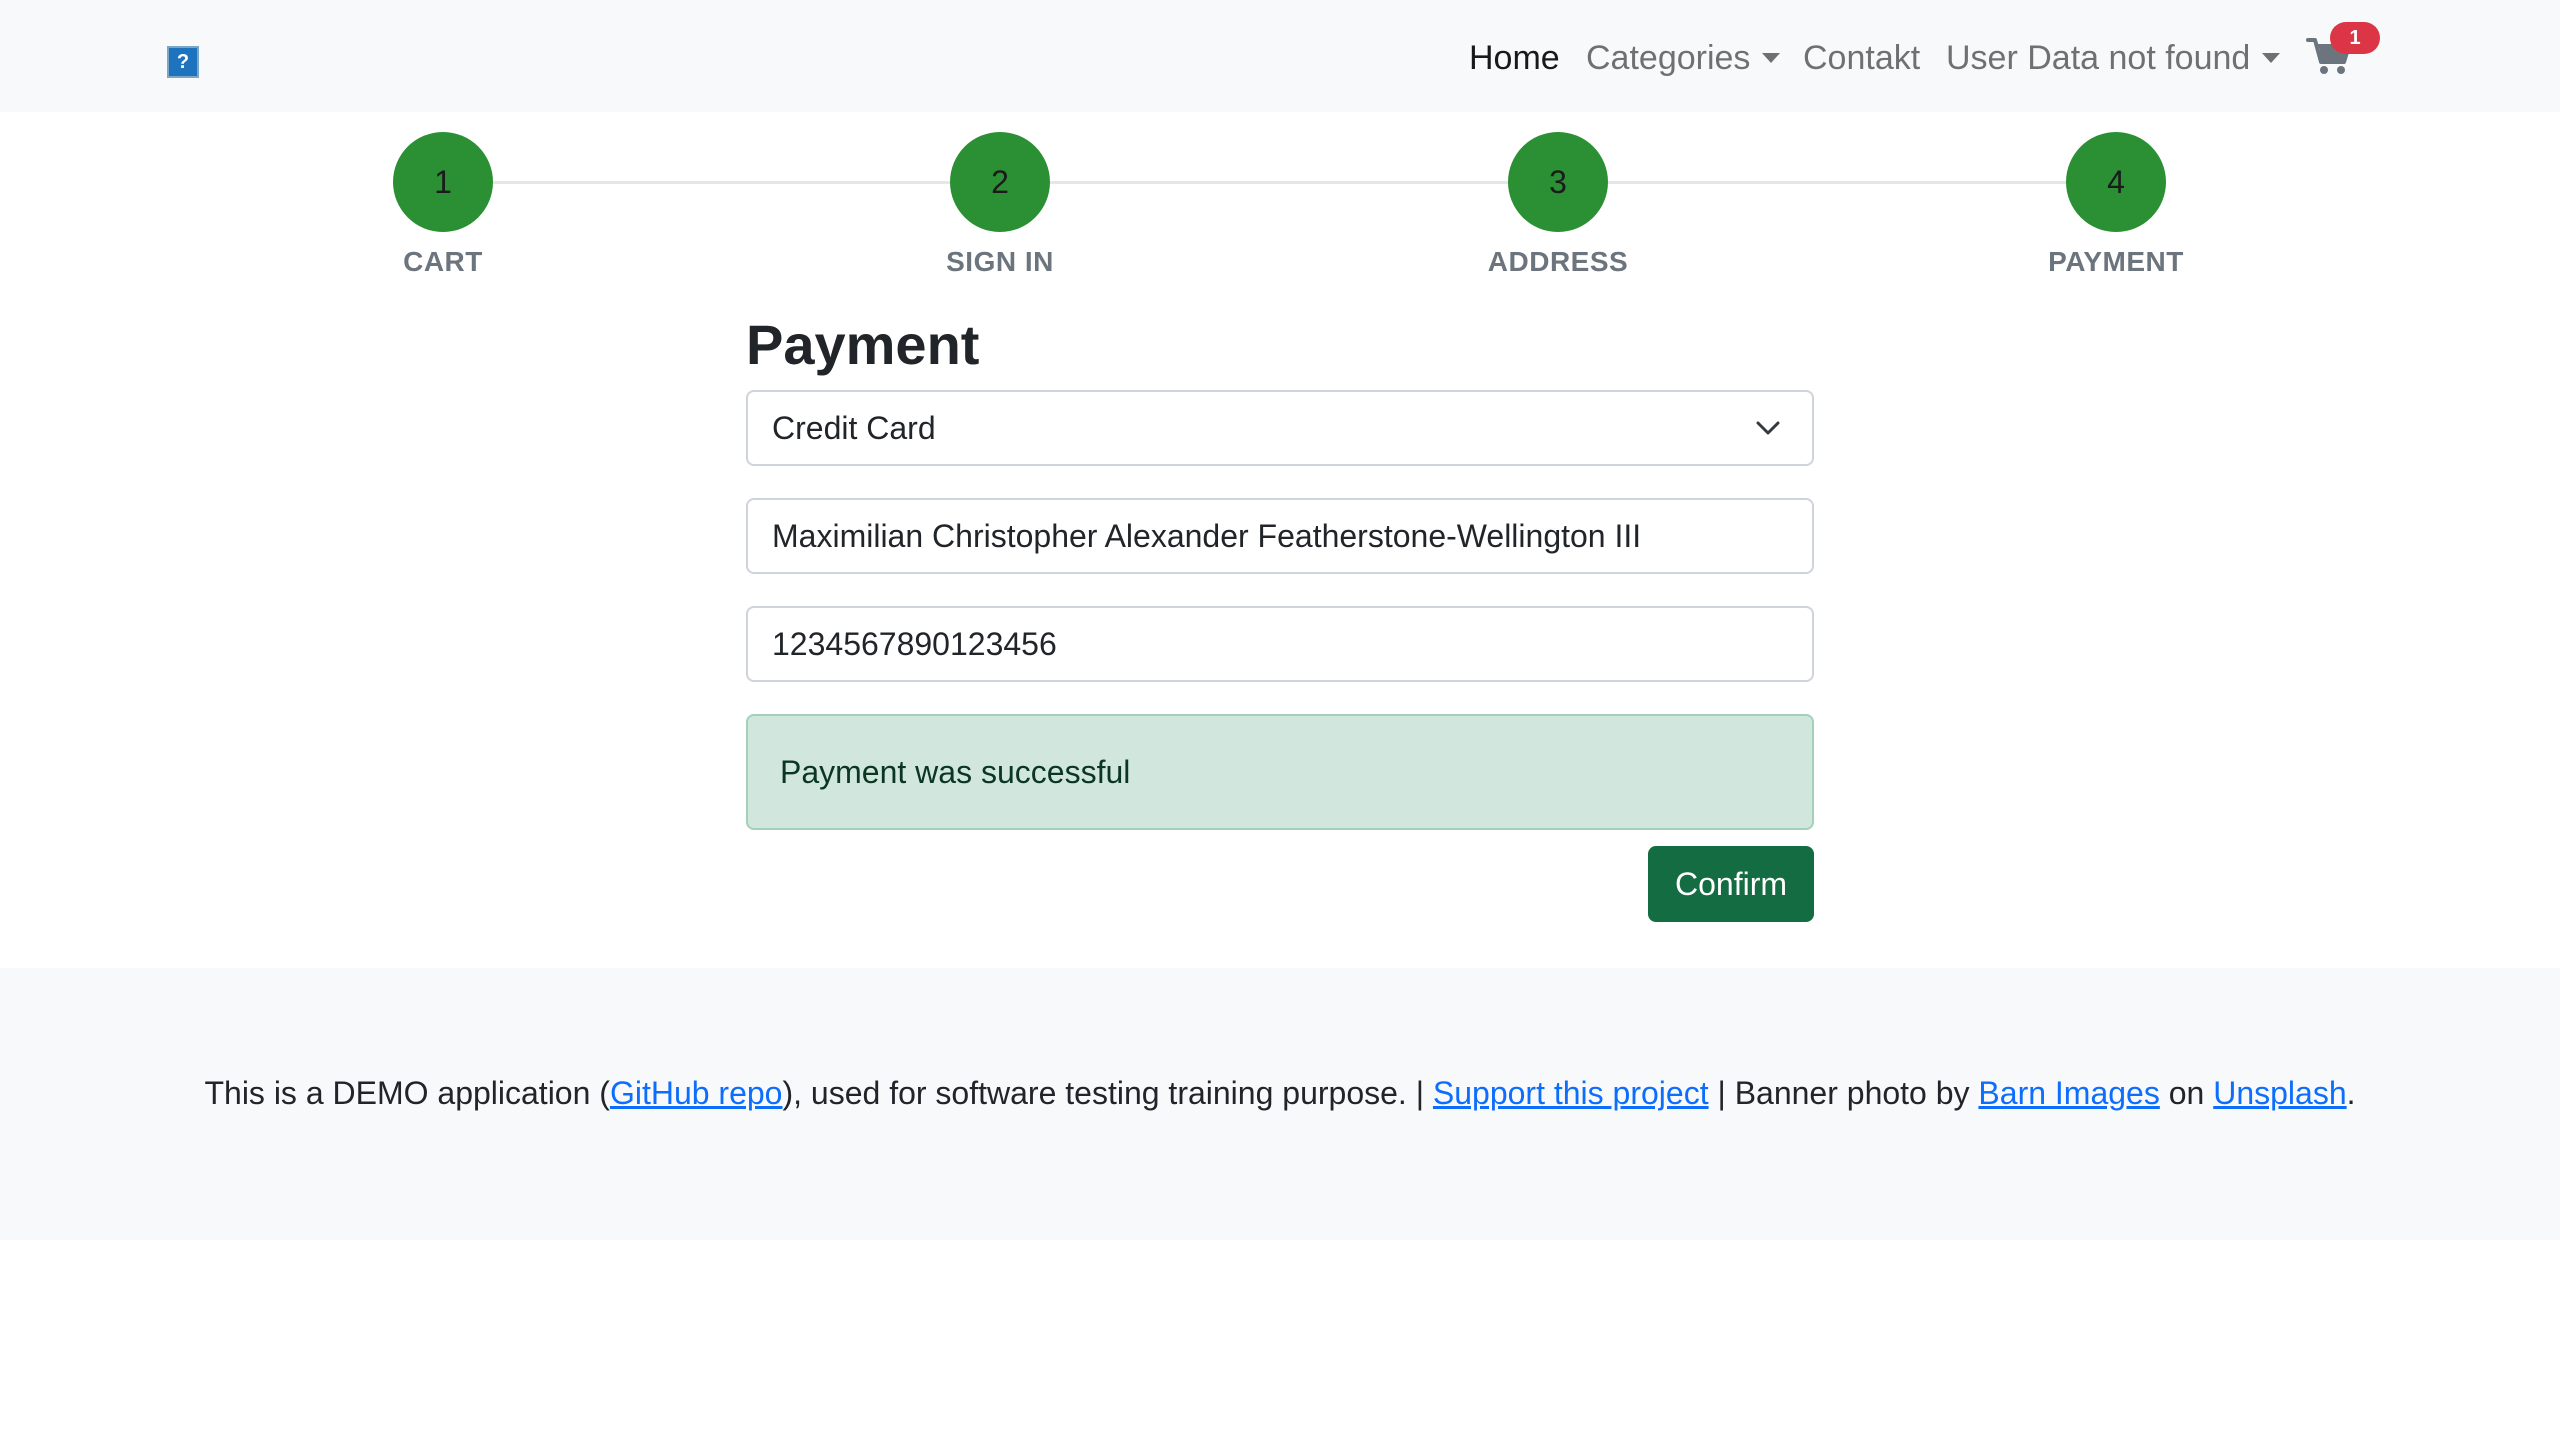  Describe the element at coordinates (863, 344) in the screenshot. I see `page-title: Payment` at that location.